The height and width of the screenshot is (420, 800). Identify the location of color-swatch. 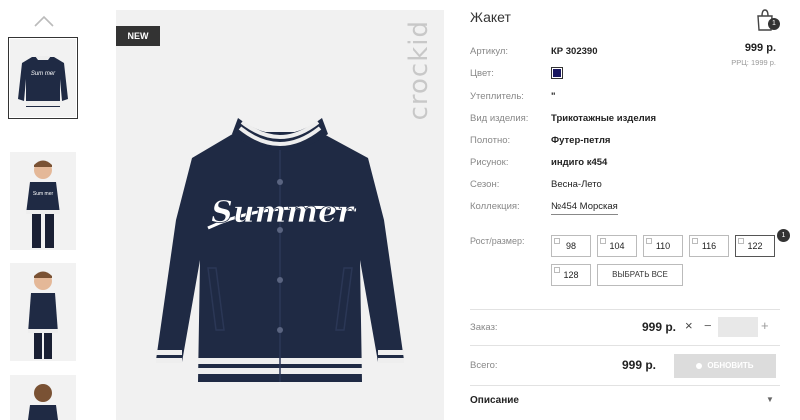
(557, 73).